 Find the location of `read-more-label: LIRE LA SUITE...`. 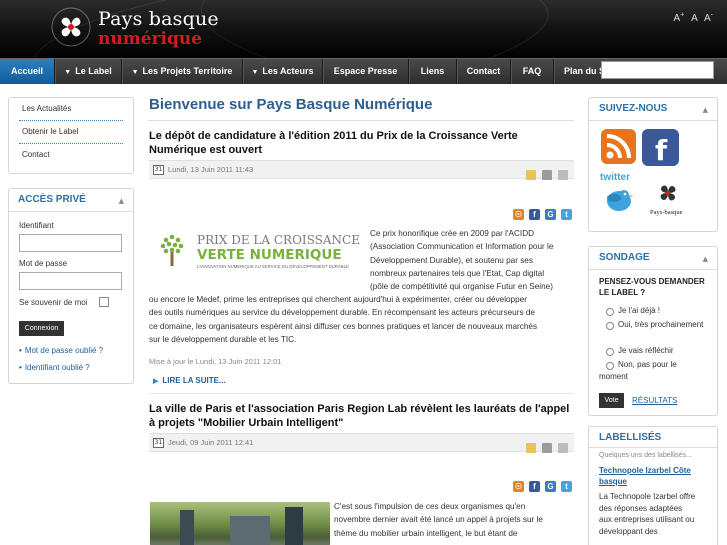

read-more-label: LIRE LA SUITE... is located at coordinates (194, 380).